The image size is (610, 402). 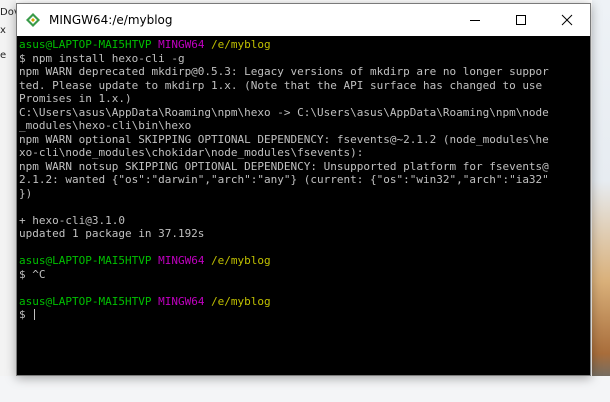 I want to click on close-icon, so click(x=567, y=20).